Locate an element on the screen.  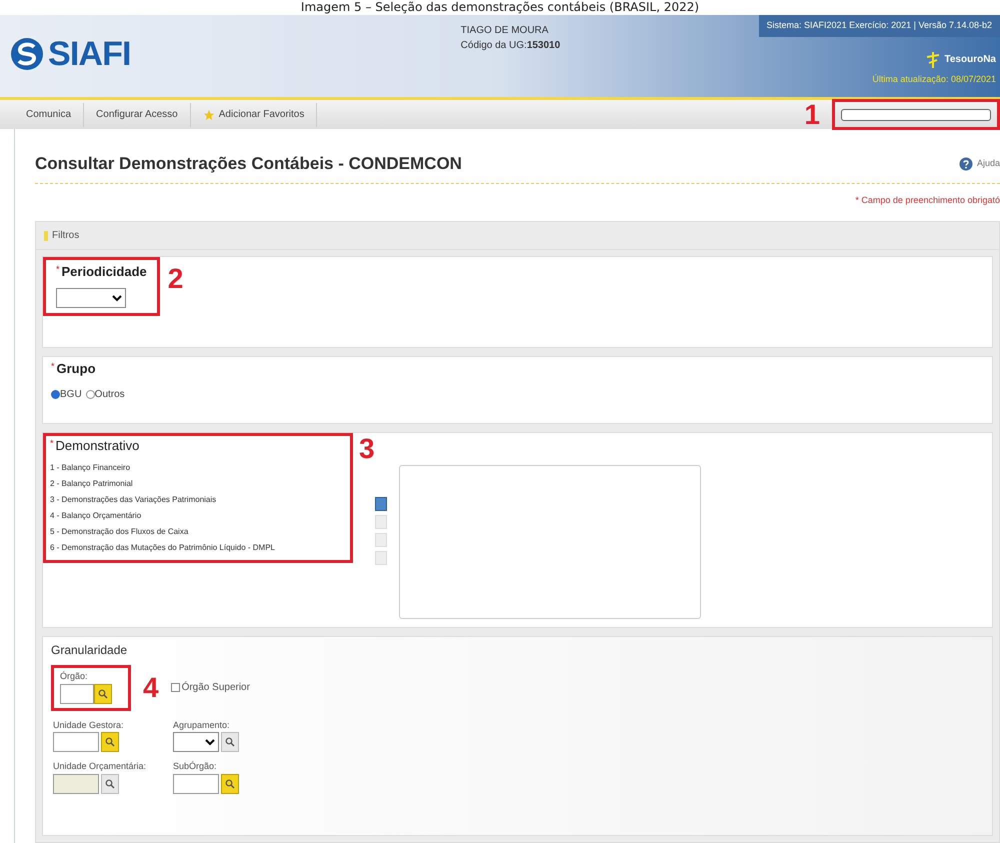
list-option: 4 - Balanço Orçamentário is located at coordinates (198, 516).